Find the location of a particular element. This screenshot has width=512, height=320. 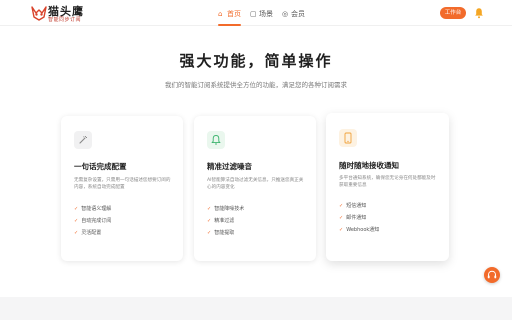

feature-label: 邮件通知 is located at coordinates (356, 218).